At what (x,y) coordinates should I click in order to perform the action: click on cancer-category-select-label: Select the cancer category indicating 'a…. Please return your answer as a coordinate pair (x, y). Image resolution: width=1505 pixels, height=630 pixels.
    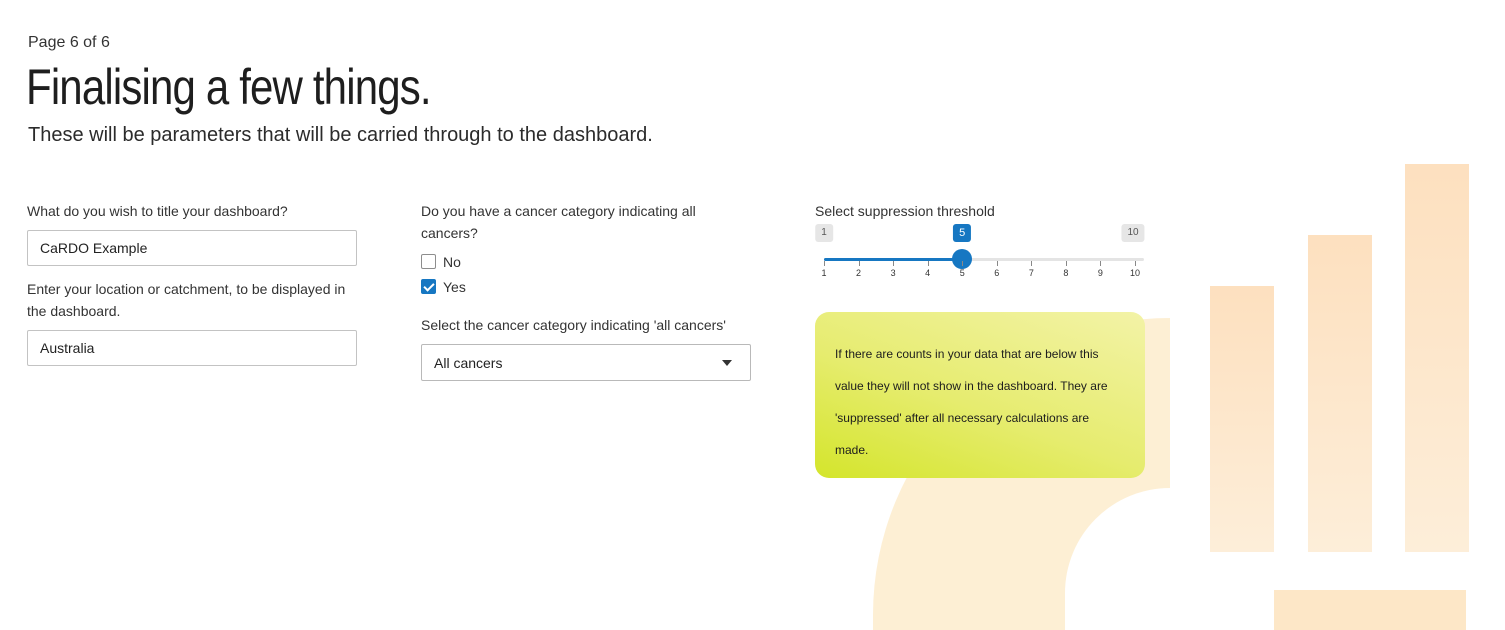
    Looking at the image, I should click on (573, 325).